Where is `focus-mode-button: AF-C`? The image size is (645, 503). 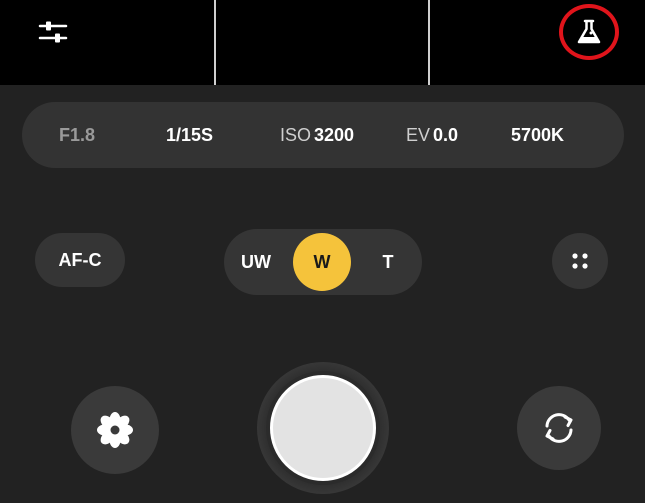 focus-mode-button: AF-C is located at coordinates (80, 260).